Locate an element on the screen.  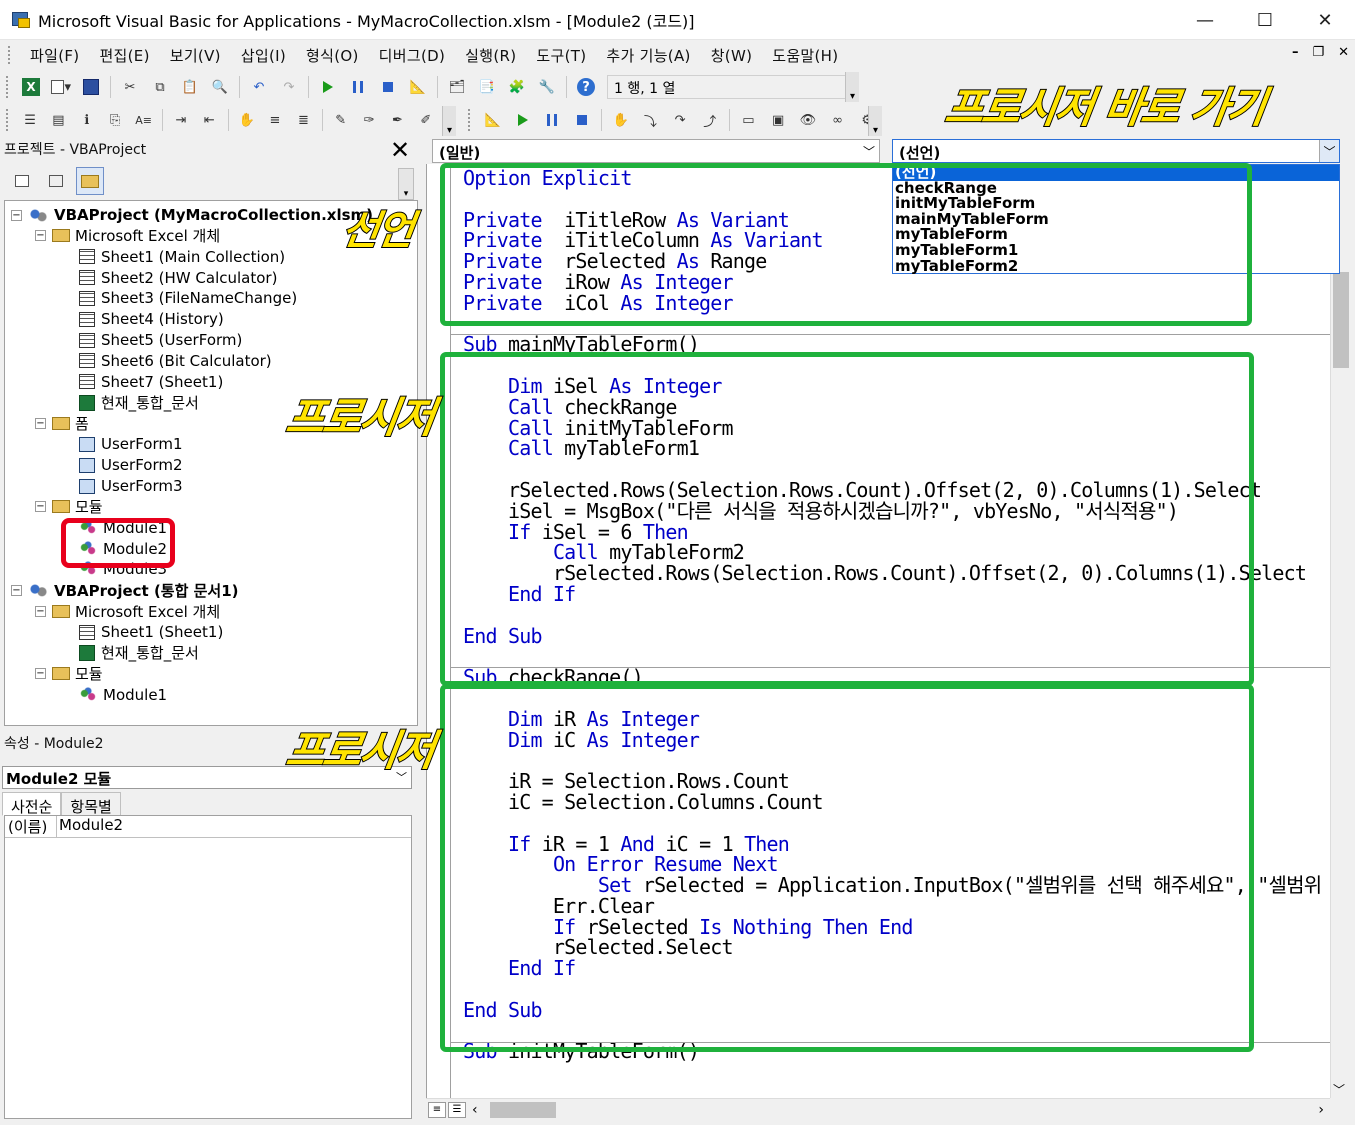
undo-icon: ↶ is located at coordinates (259, 87).